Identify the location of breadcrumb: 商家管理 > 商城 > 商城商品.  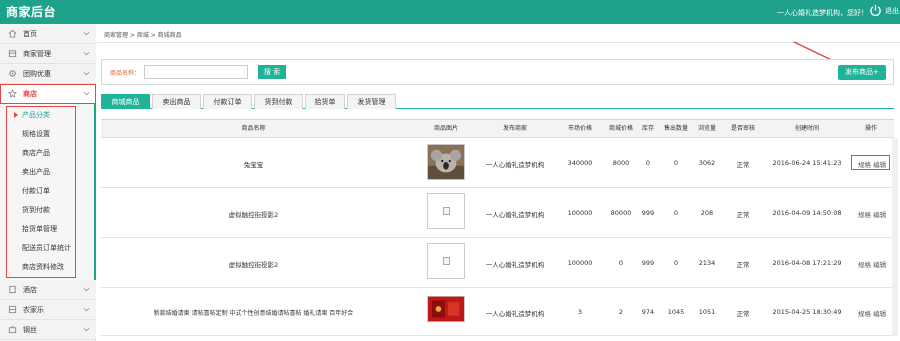
(143, 35).